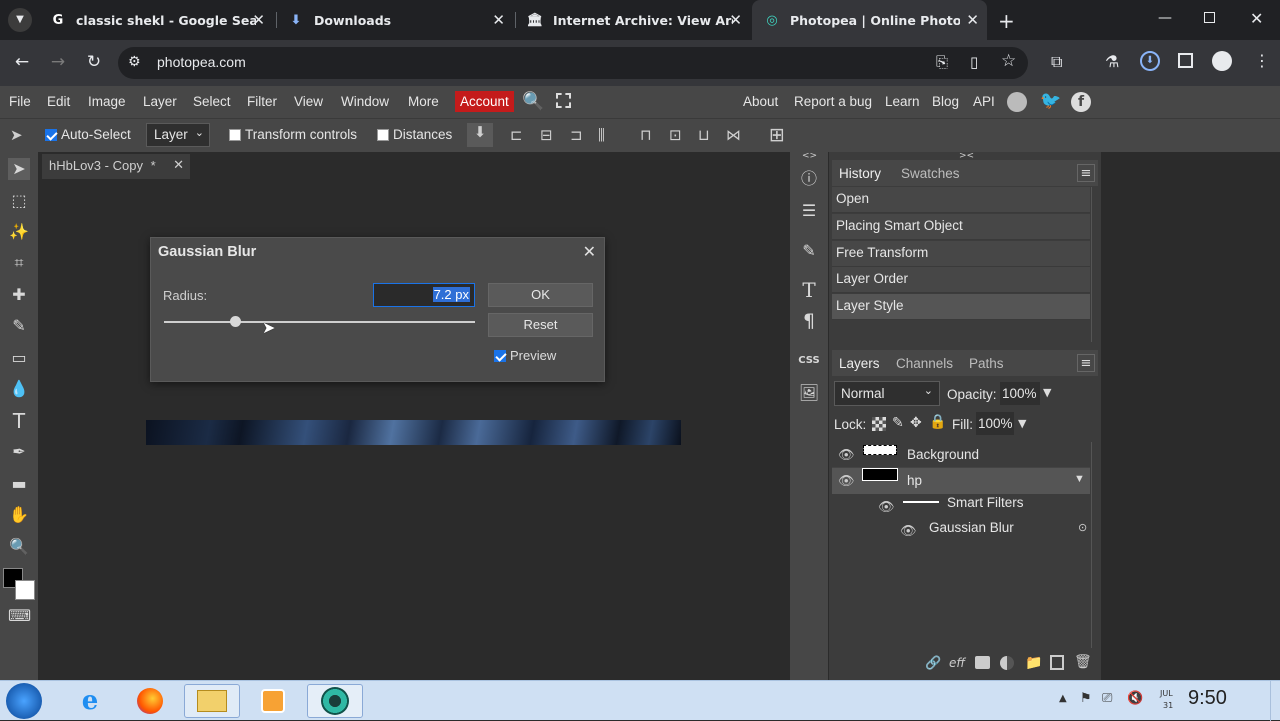 This screenshot has height=721, width=1280. I want to click on menu-select: Select, so click(212, 101).